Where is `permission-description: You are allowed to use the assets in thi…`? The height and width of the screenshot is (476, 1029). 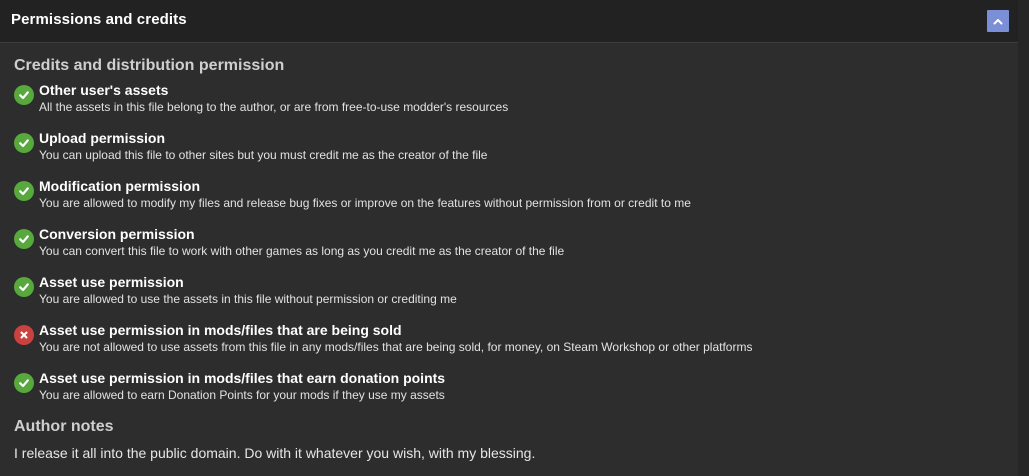 permission-description: You are allowed to use the assets in thi… is located at coordinates (248, 299).